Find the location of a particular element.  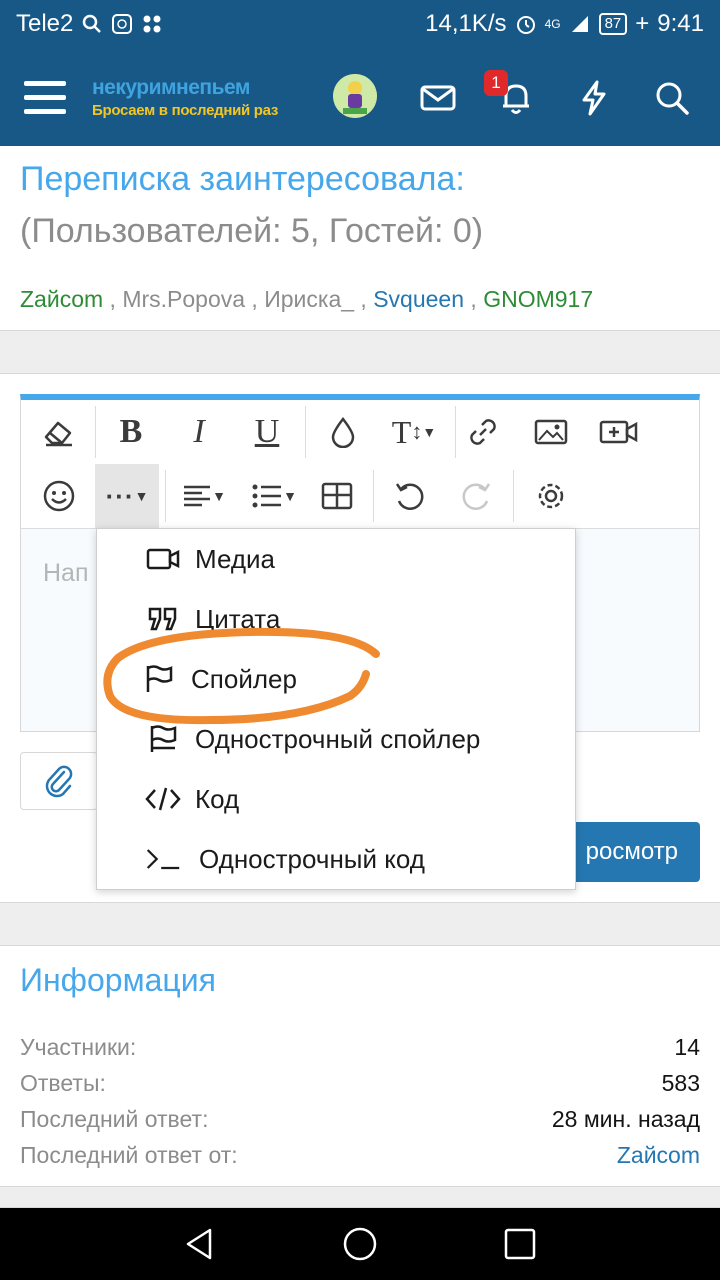

app-bar: некуримнепьем Бросаем в последний раз 1 is located at coordinates (360, 99).